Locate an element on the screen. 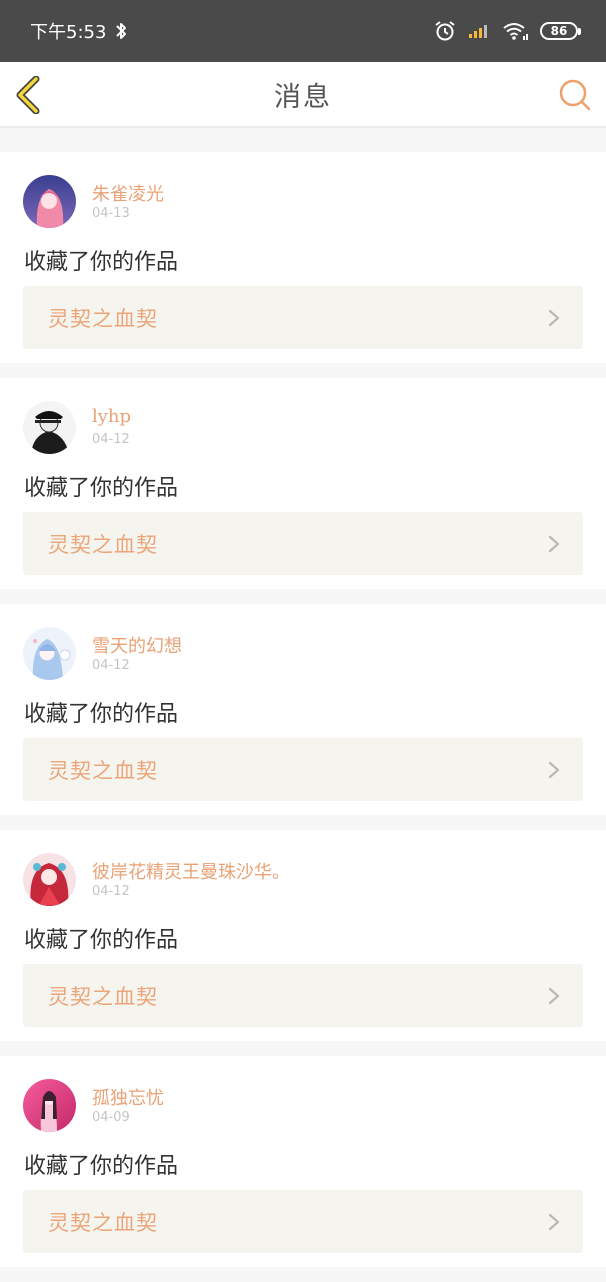 Image resolution: width=606 pixels, height=1282 pixels. alarm-icon is located at coordinates (445, 31).